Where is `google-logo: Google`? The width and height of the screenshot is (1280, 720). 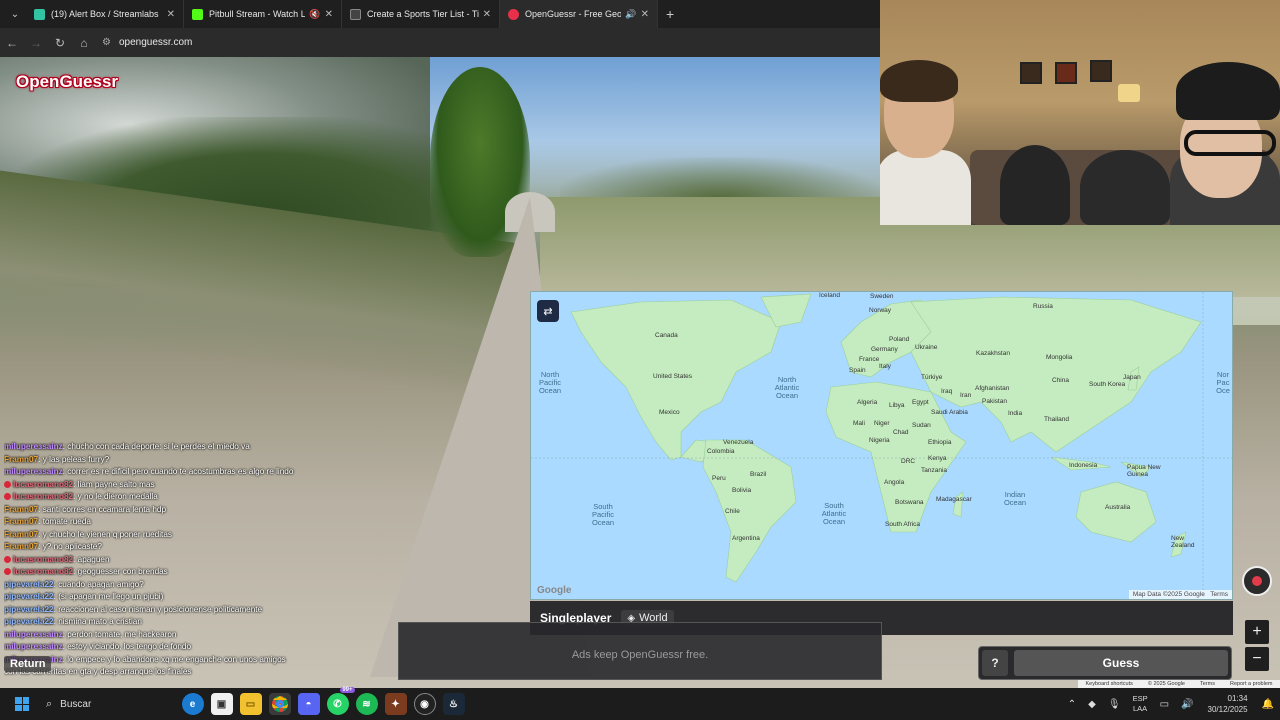
google-logo: Google is located at coordinates (554, 590).